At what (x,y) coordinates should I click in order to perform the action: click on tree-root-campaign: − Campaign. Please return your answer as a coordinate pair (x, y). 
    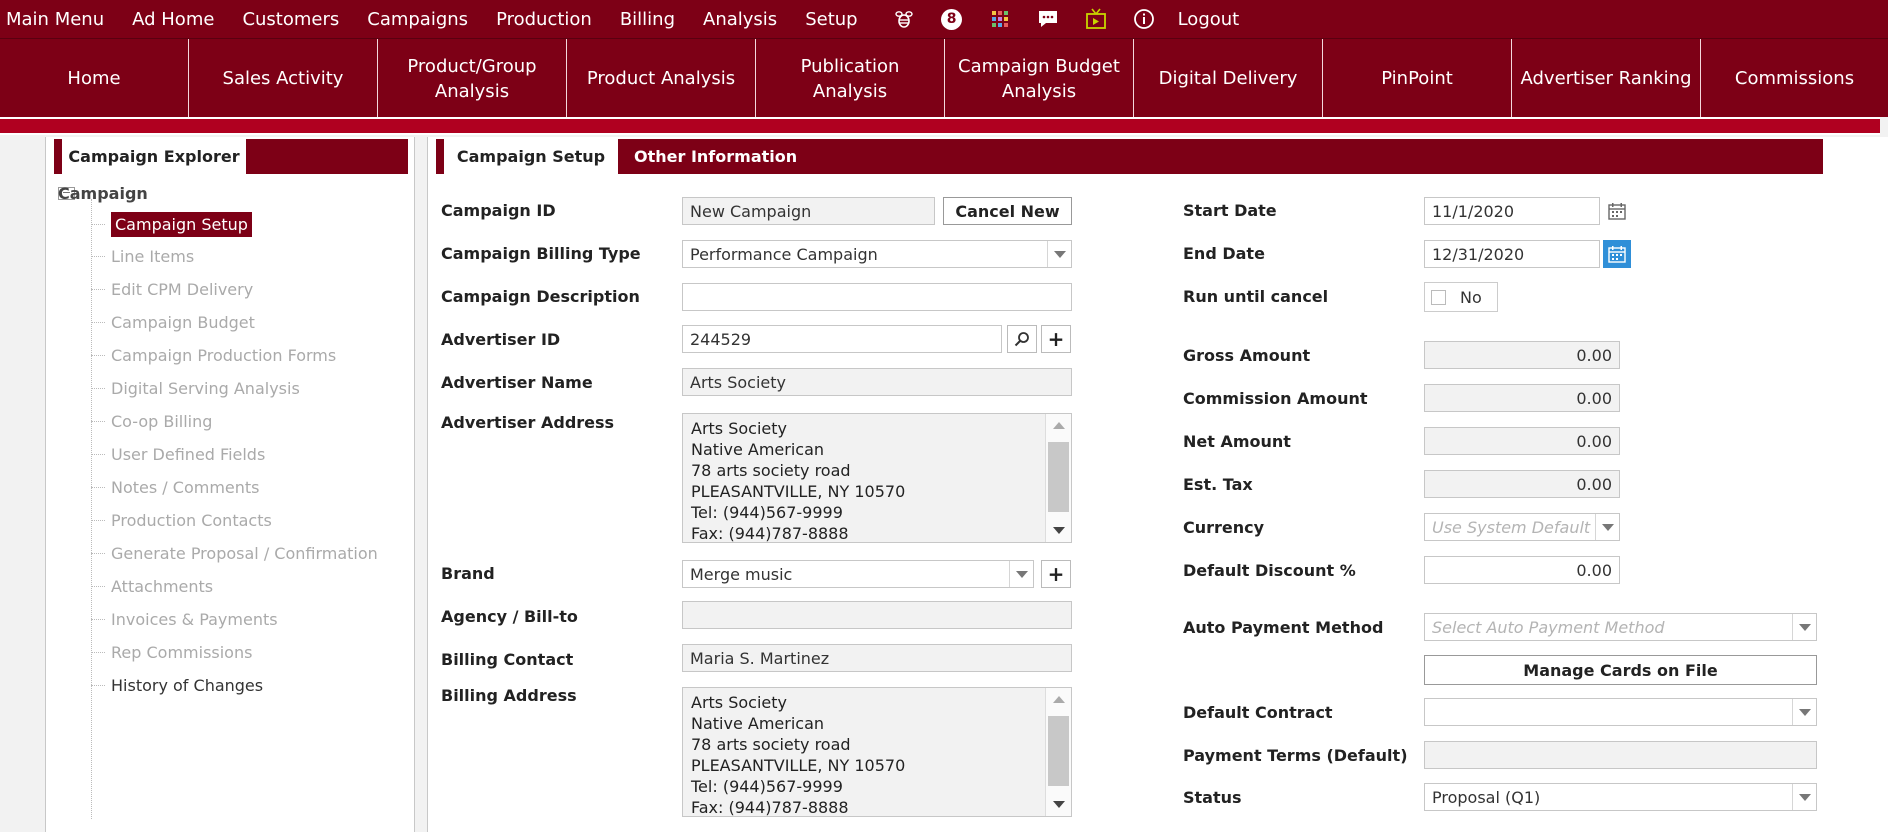
    Looking at the image, I should click on (103, 193).